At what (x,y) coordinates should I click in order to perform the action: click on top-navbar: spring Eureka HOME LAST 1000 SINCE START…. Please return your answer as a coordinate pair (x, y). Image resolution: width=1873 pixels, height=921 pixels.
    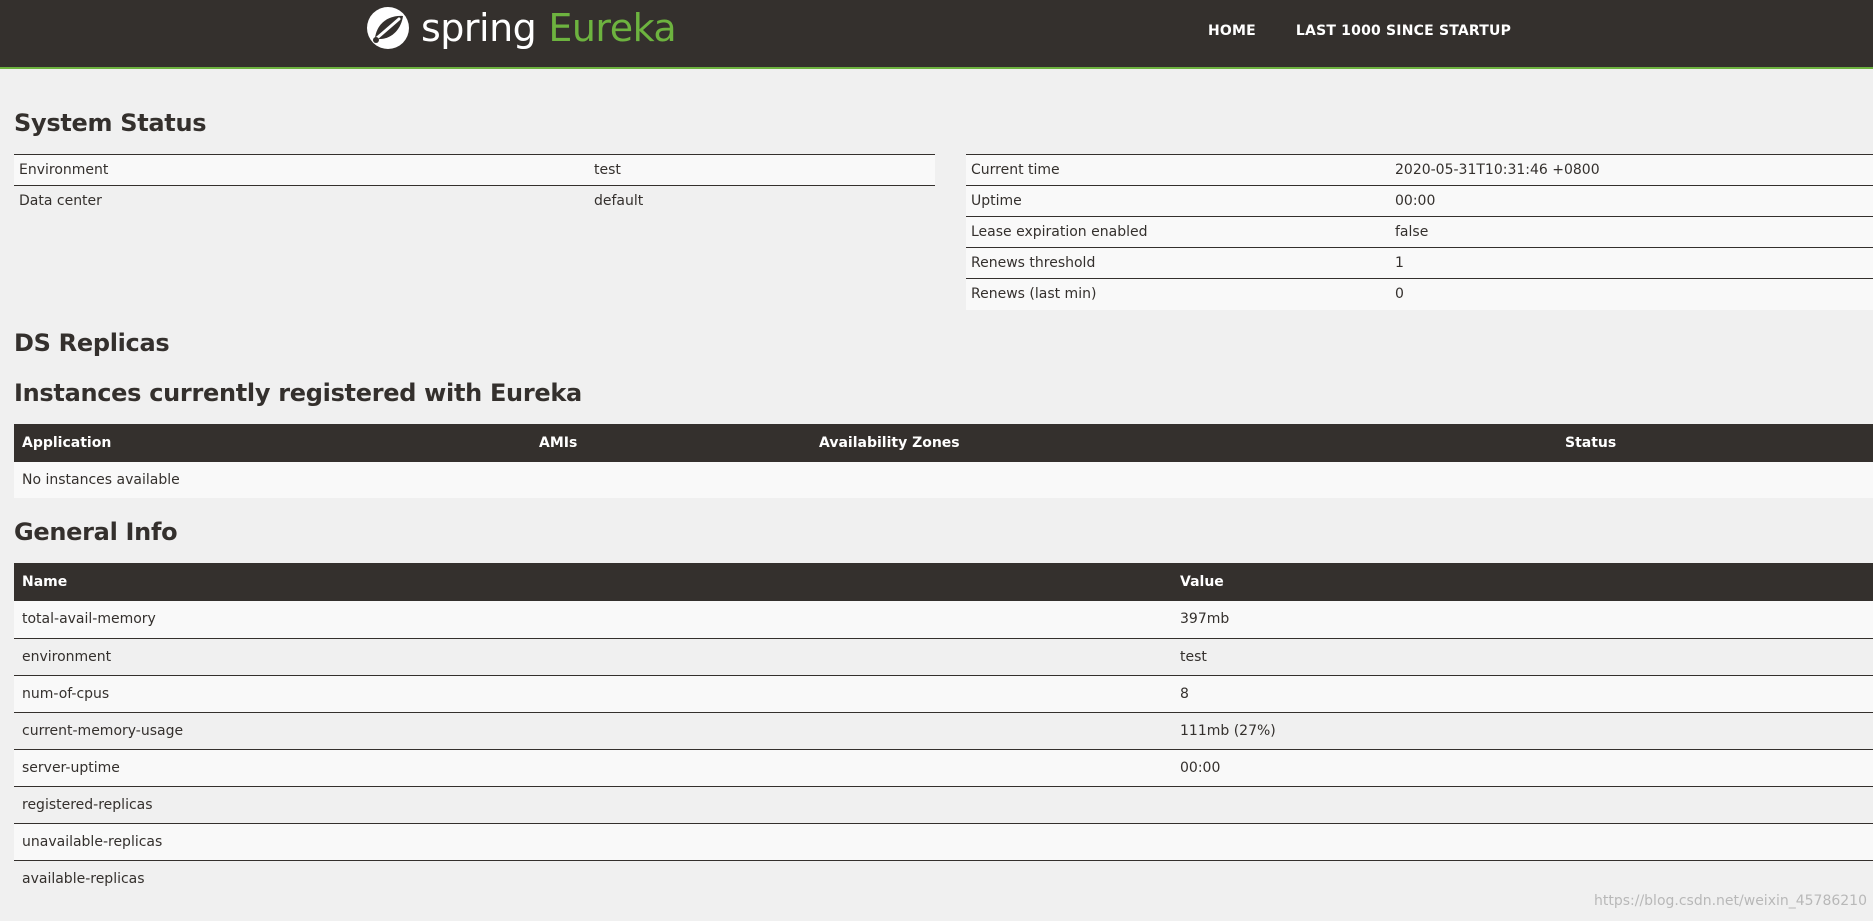
    Looking at the image, I should click on (936, 34).